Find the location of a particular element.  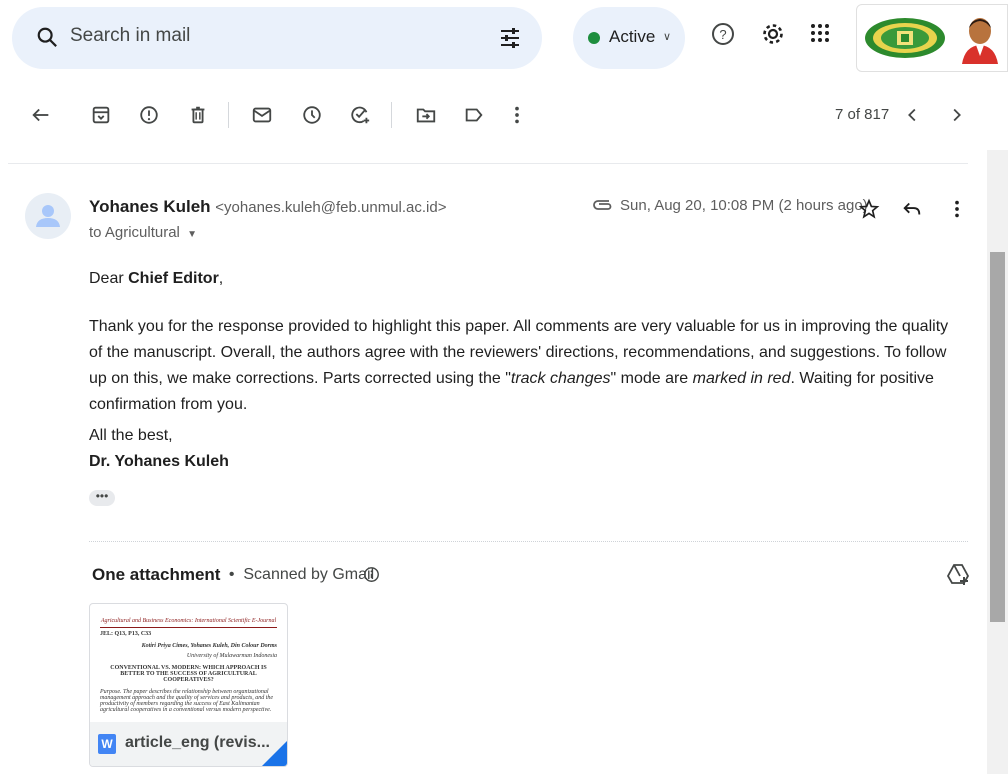

pagination-count: 7 of 817 is located at coordinates (862, 114).